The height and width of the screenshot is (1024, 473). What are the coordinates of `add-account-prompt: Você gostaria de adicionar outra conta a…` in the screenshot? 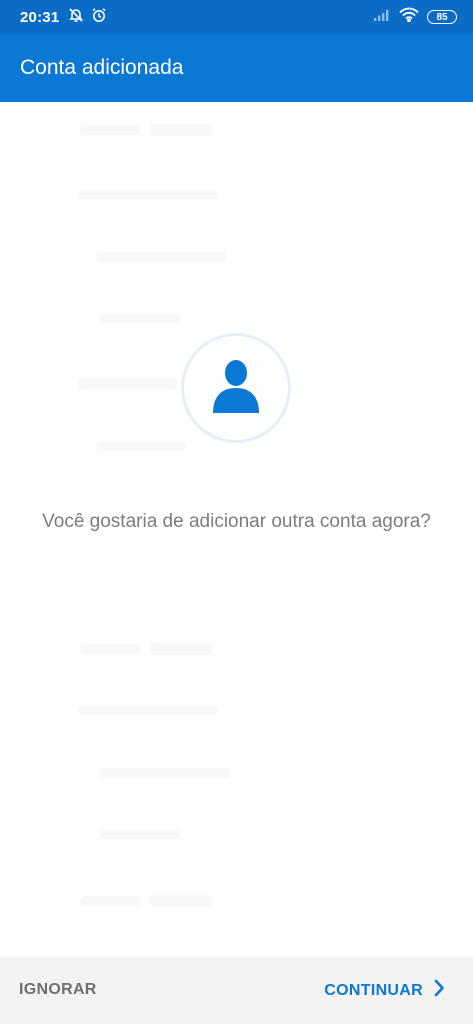 It's located at (236, 521).